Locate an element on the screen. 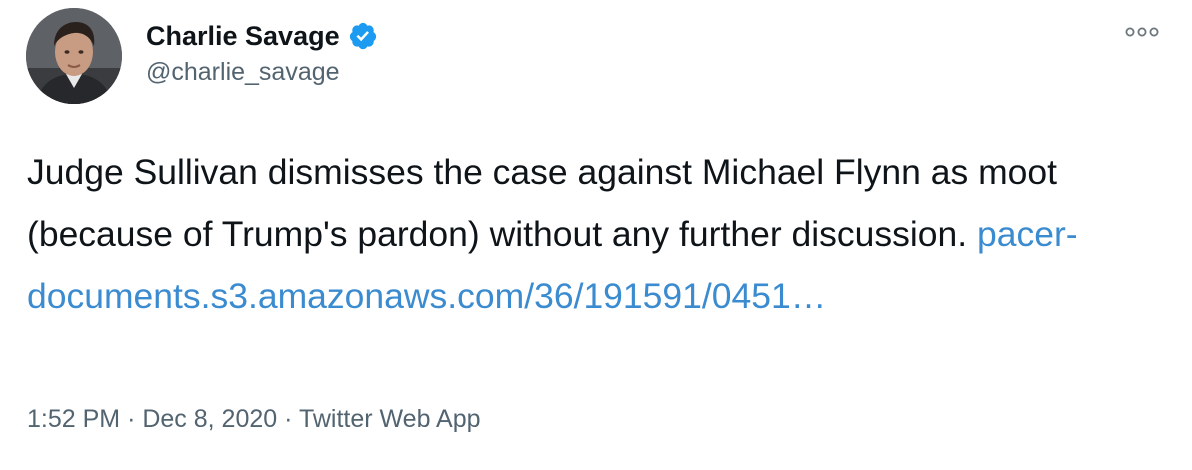 The image size is (1192, 470). more-options-icon is located at coordinates (1142, 32).